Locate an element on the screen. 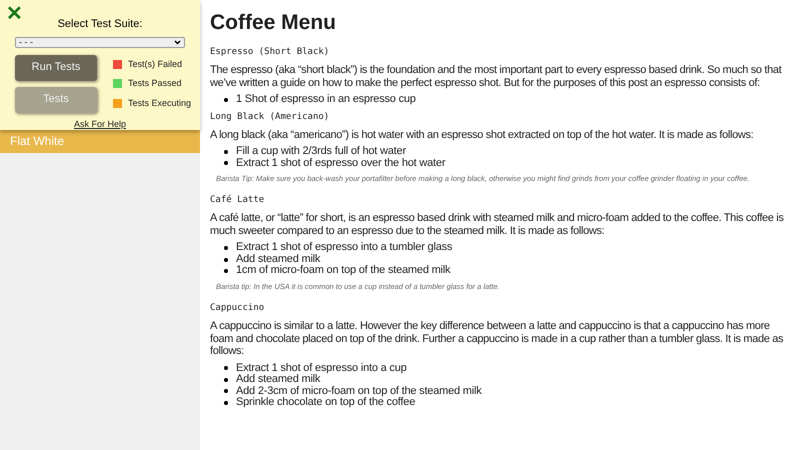 Image resolution: width=800 pixels, height=450 pixels. list-item-text: 1 Shot of espresso in an espresso cup is located at coordinates (326, 100).